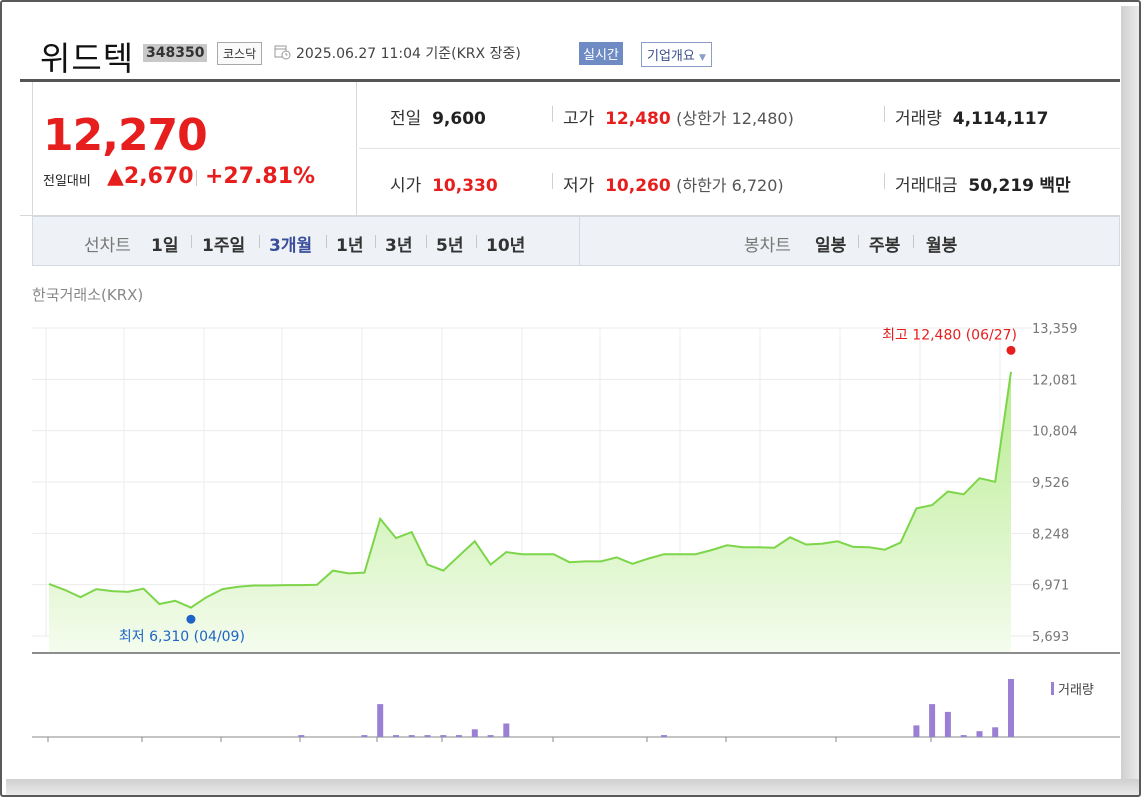  What do you see at coordinates (767, 246) in the screenshot?
I see `candle-chart-label: 봉차트` at bounding box center [767, 246].